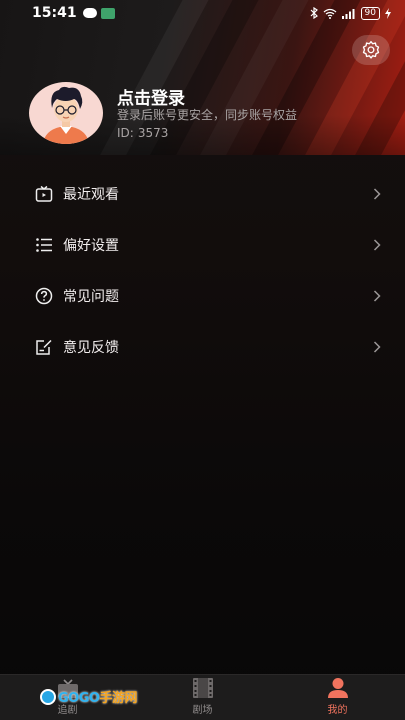 The height and width of the screenshot is (720, 405). What do you see at coordinates (91, 245) in the screenshot?
I see `menu-item-label: 偏好设置` at bounding box center [91, 245].